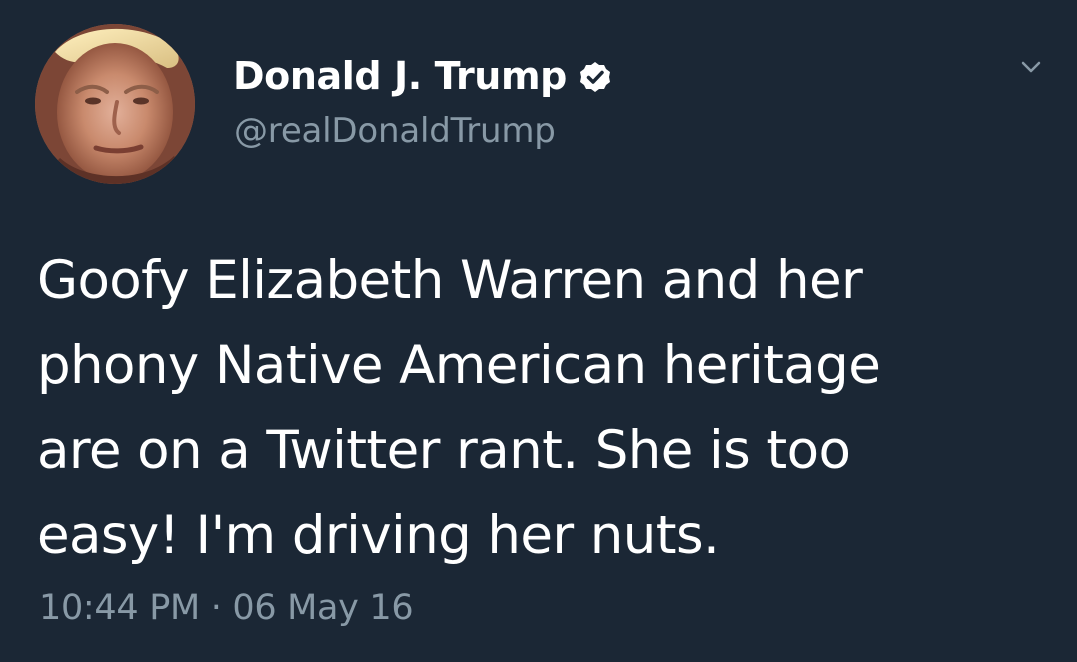 The height and width of the screenshot is (662, 1077). What do you see at coordinates (595, 77) in the screenshot?
I see `verified-badge-icon` at bounding box center [595, 77].